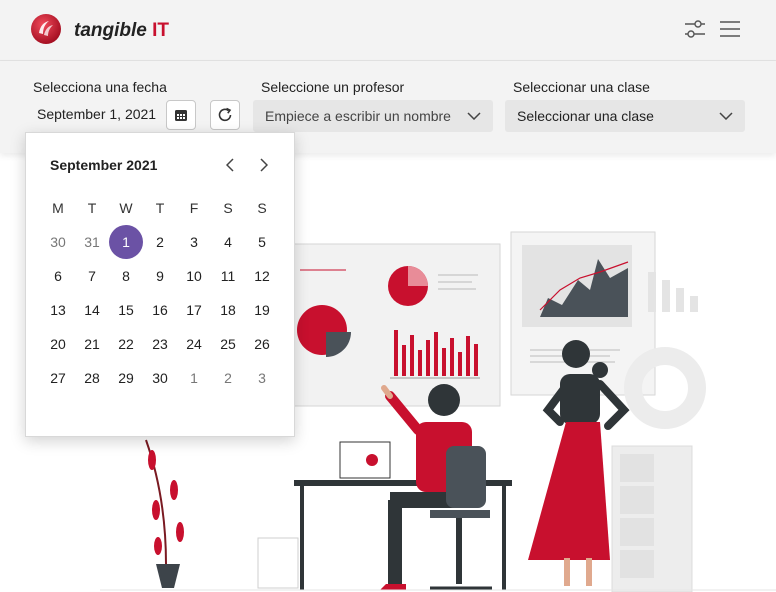  I want to click on calendar-month-label: September 2021, so click(104, 165).